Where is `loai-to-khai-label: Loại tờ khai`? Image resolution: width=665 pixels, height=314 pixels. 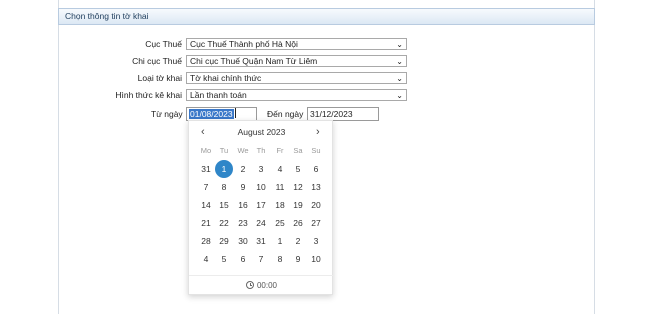
loai-to-khai-label: Loại tờ khai is located at coordinates (159, 78).